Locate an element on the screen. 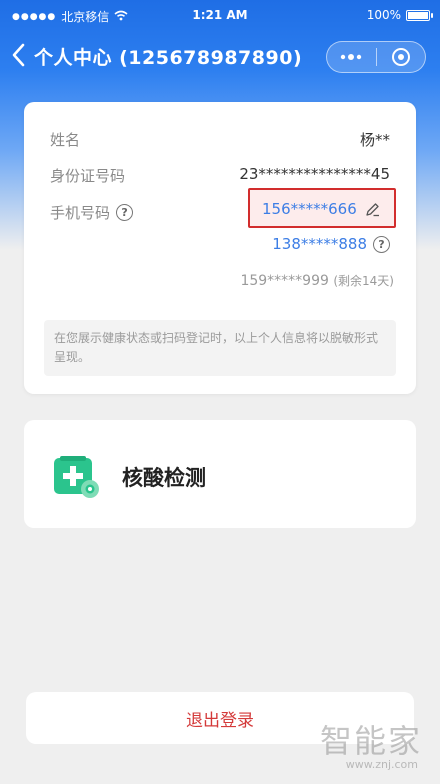 This screenshot has width=440, height=784. name-label: 姓名 is located at coordinates (65, 140).